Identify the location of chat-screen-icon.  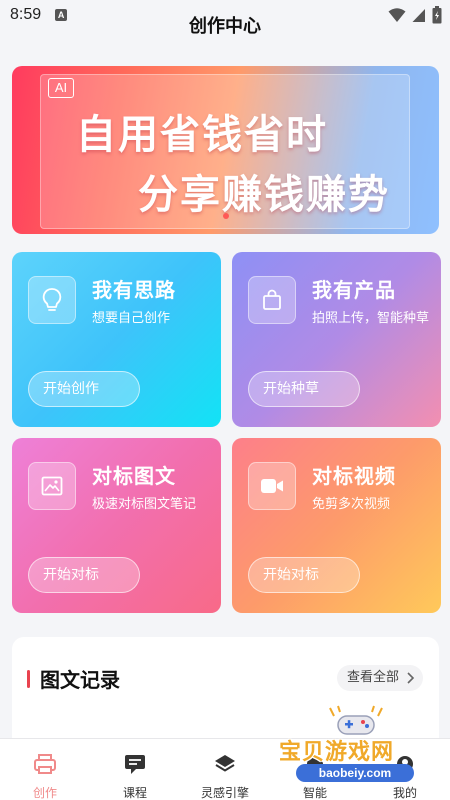
(135, 764).